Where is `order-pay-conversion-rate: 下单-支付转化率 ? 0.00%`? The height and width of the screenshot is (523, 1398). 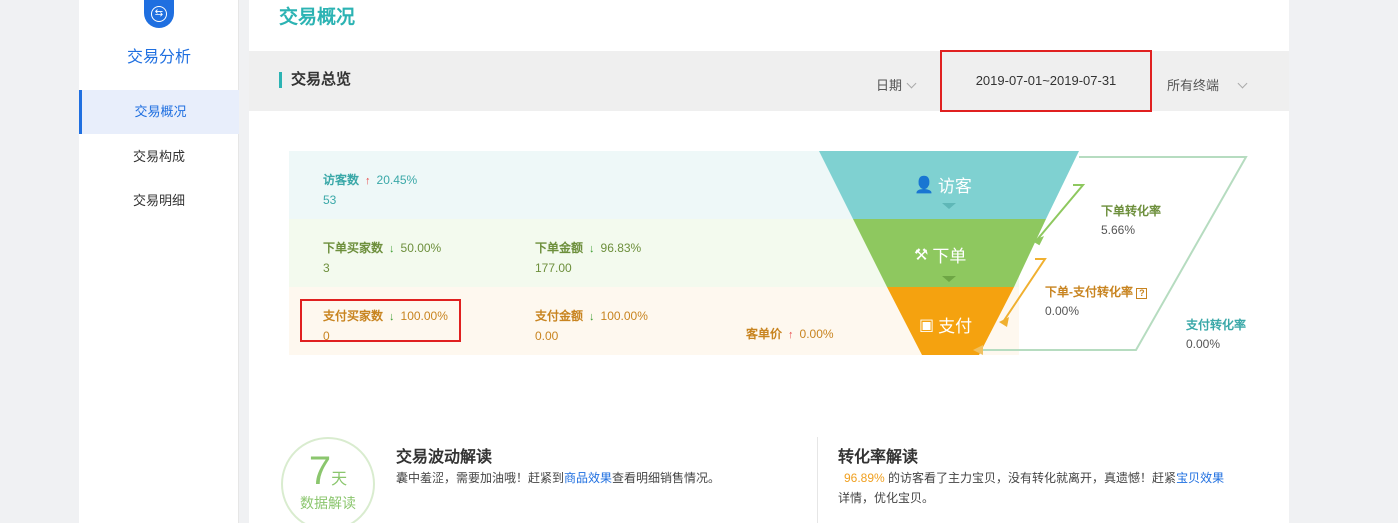 order-pay-conversion-rate: 下单-支付转化率 ? 0.00% is located at coordinates (1096, 300).